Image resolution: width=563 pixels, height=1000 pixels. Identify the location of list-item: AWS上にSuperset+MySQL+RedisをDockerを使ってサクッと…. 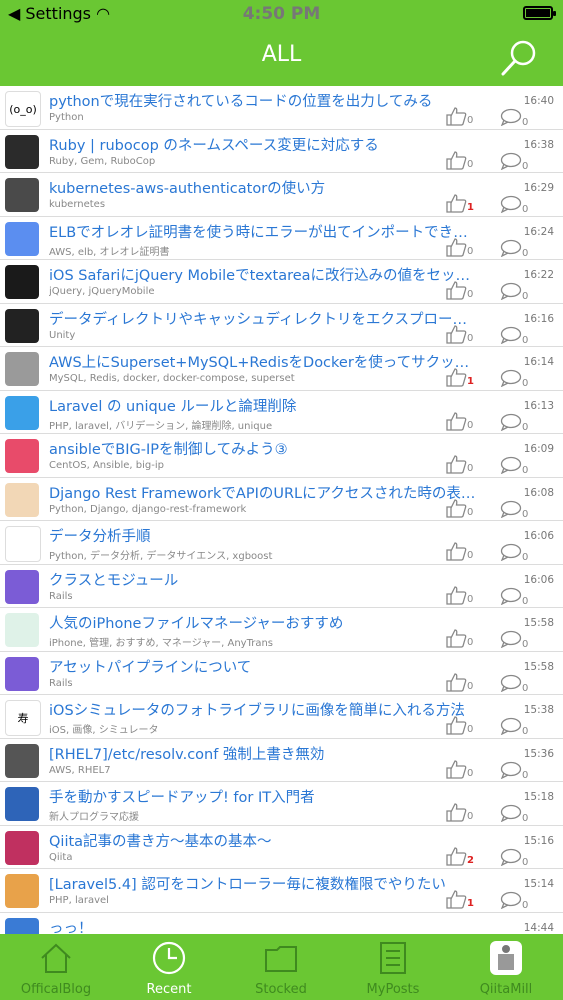
(281, 369).